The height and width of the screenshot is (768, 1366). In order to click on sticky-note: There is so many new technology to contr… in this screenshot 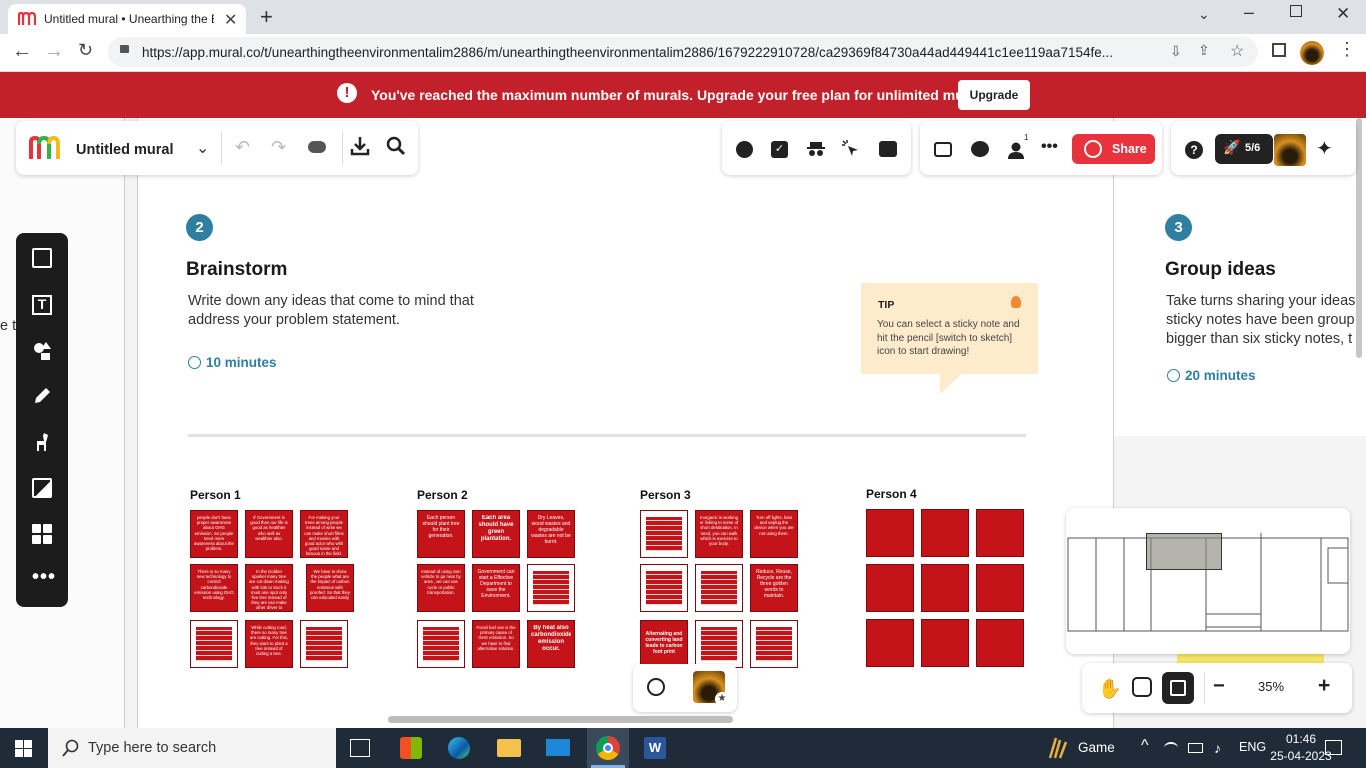, I will do `click(214, 588)`.